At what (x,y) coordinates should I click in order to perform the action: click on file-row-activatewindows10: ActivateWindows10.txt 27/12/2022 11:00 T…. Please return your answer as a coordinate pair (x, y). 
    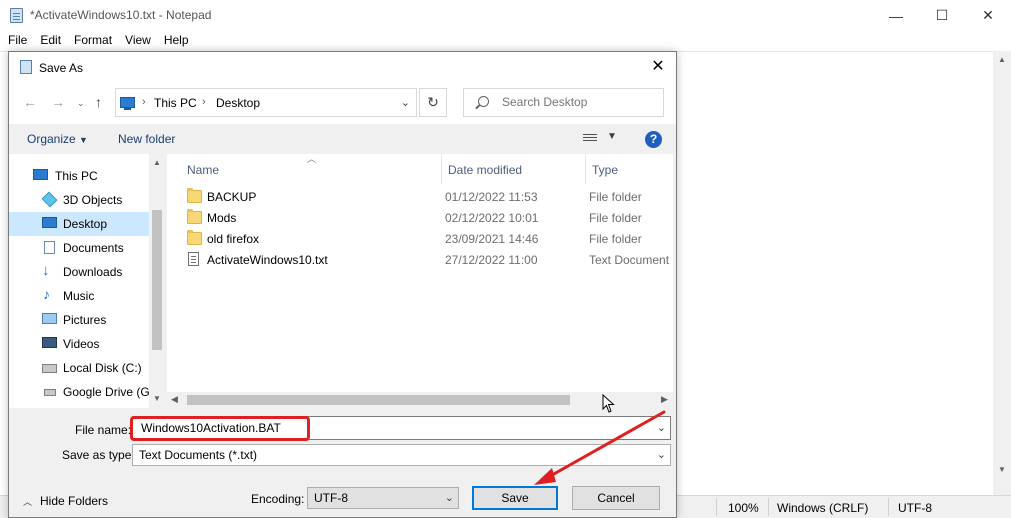
    Looking at the image, I should click on (426, 260).